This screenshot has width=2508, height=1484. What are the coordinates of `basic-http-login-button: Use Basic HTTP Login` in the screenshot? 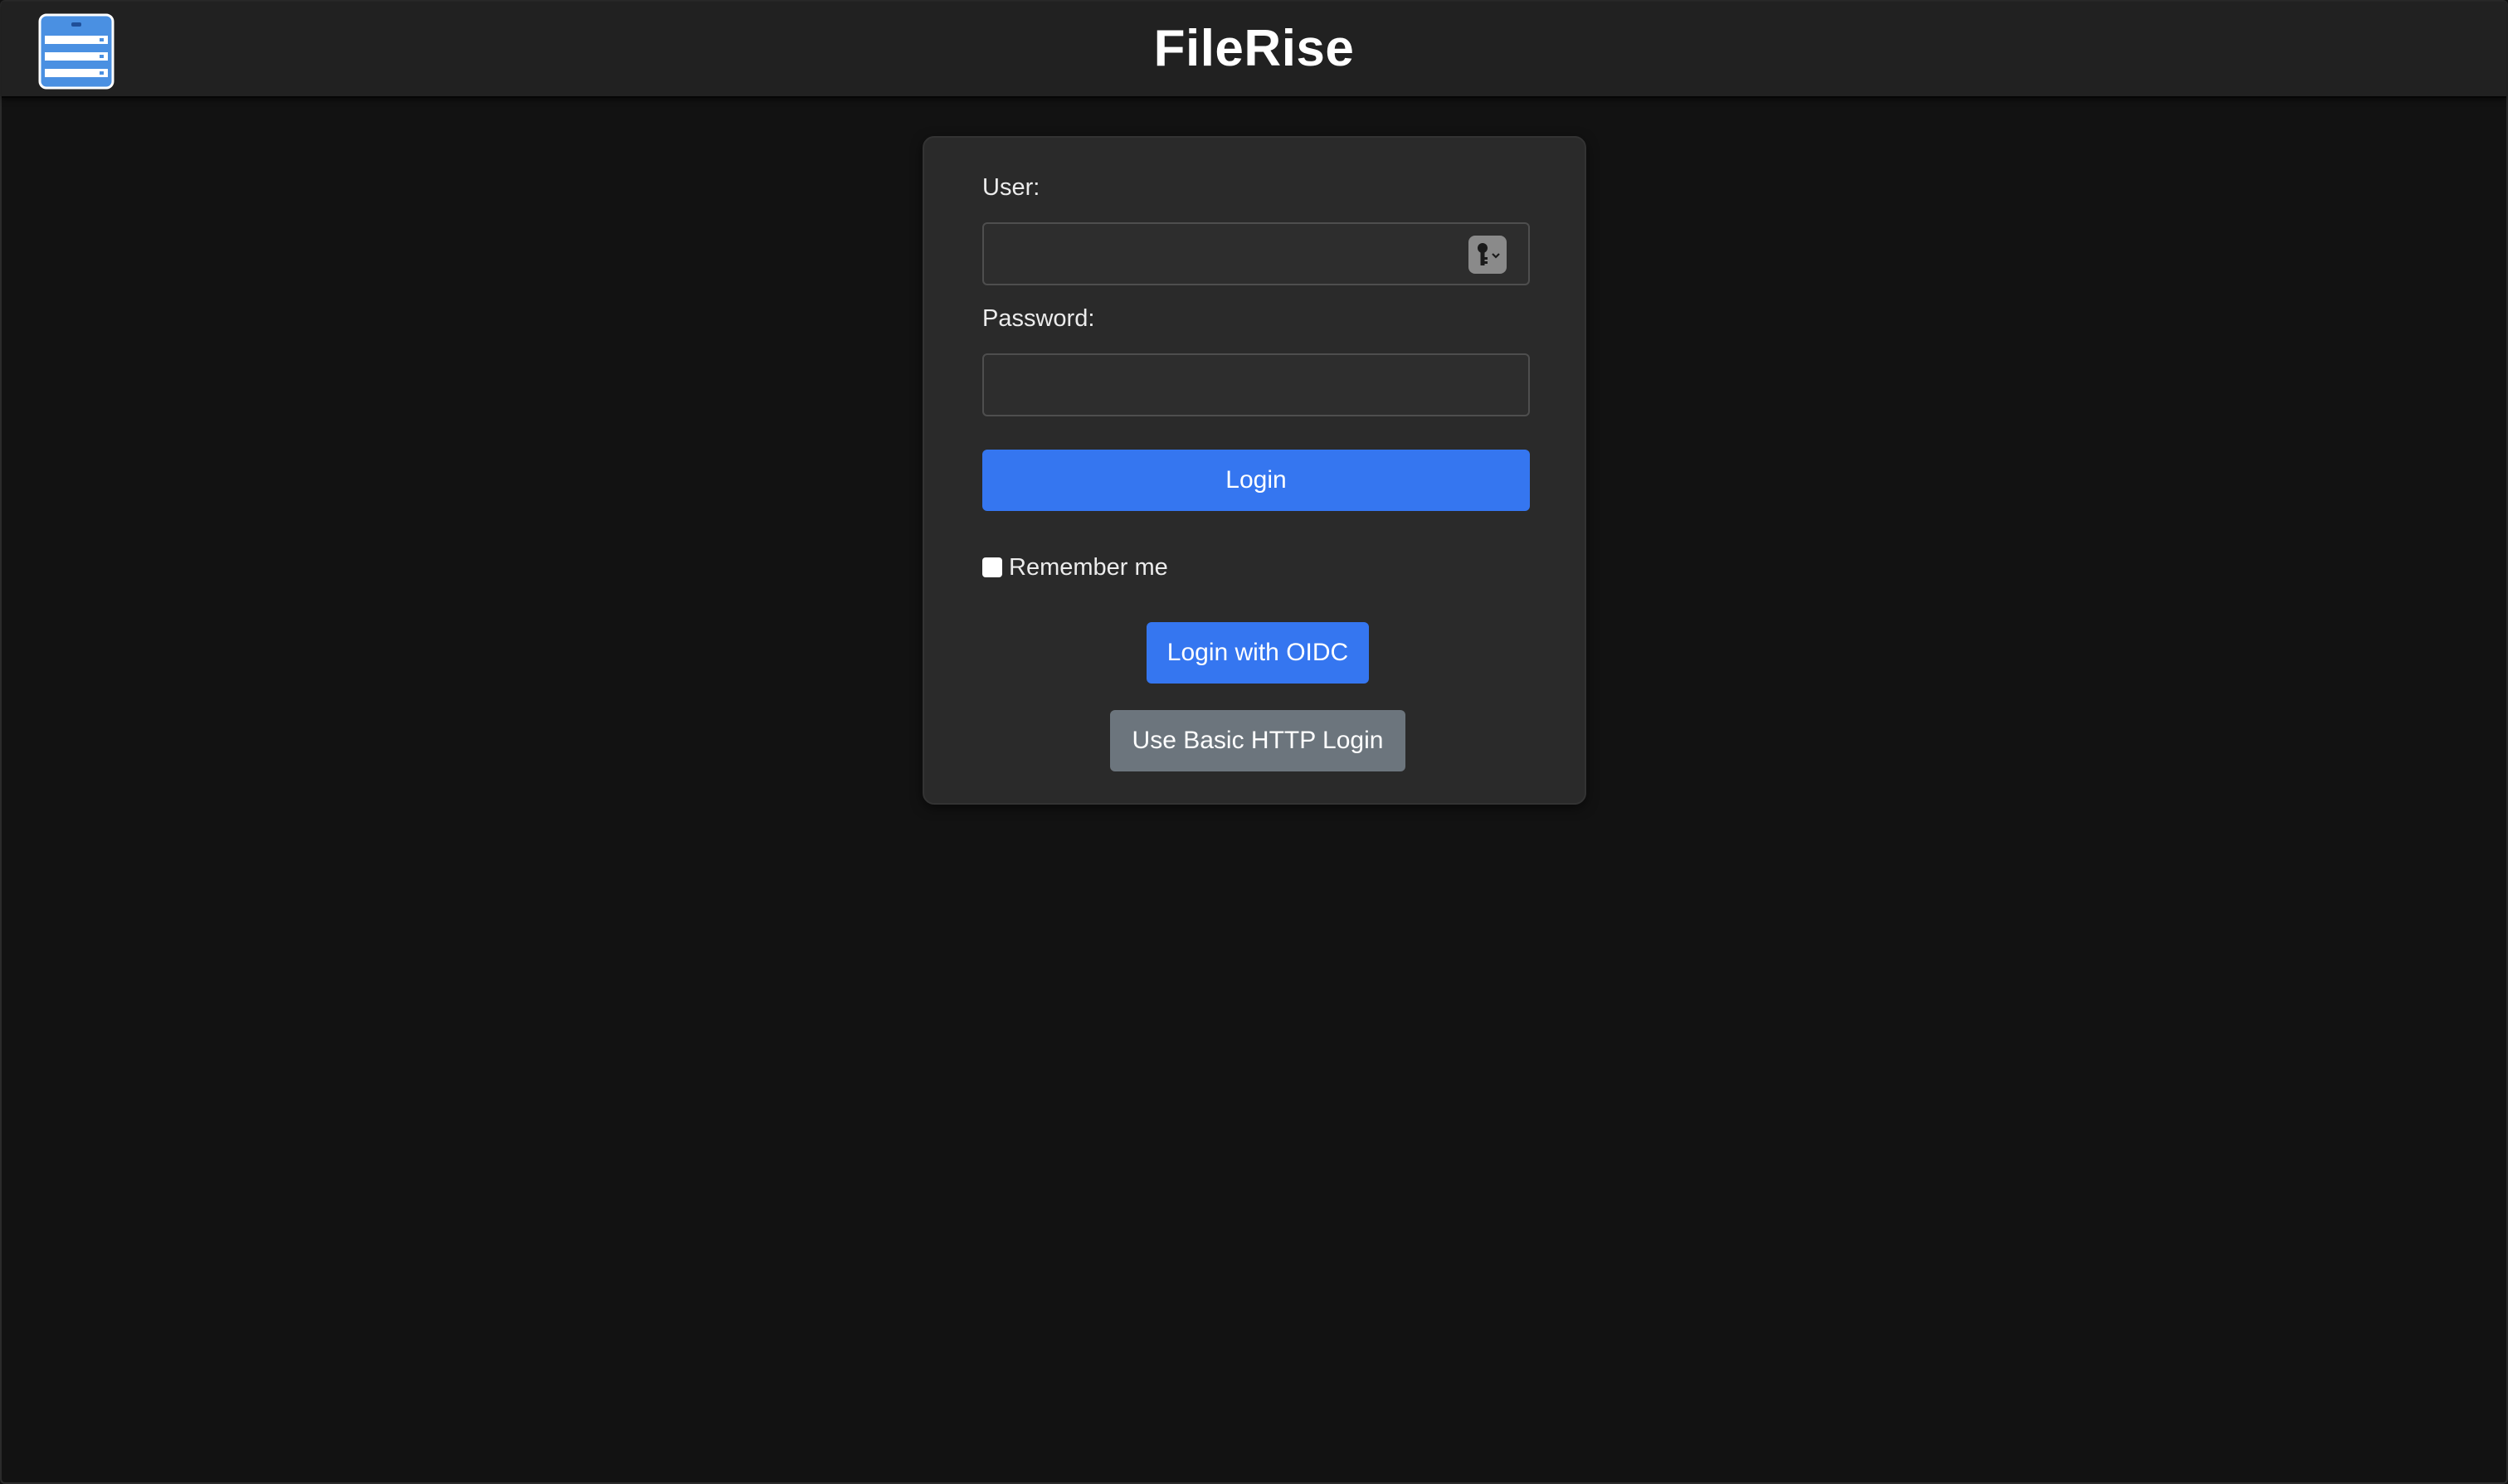 It's located at (1258, 740).